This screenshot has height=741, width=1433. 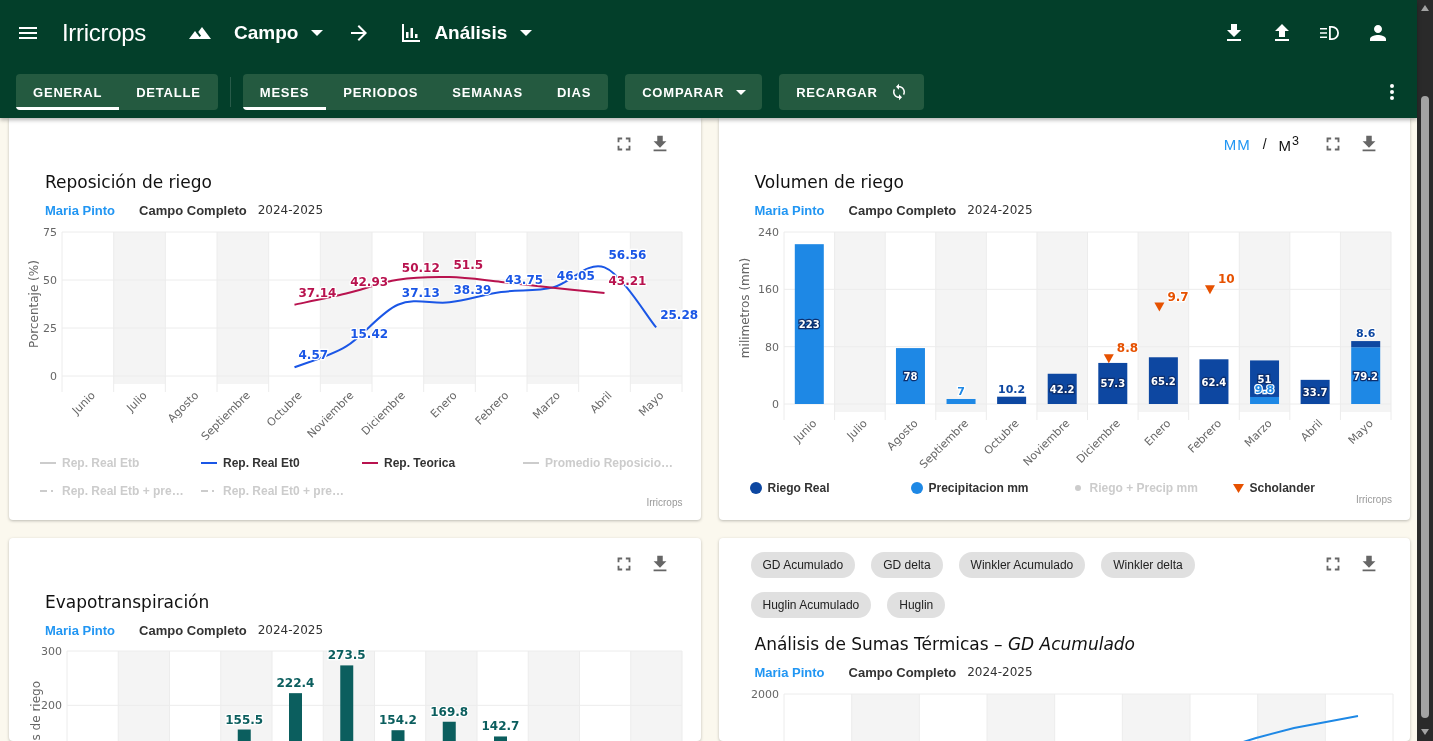 What do you see at coordinates (317, 292) in the screenshot?
I see `data-label: 37.14` at bounding box center [317, 292].